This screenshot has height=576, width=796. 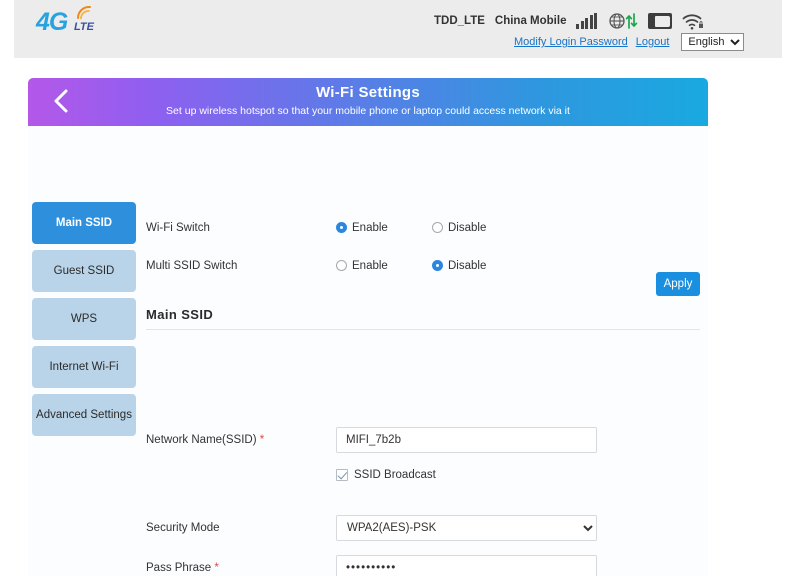 I want to click on multi-ssid-switch-row: Multi SSID Switch Enable Disable, so click(x=423, y=265).